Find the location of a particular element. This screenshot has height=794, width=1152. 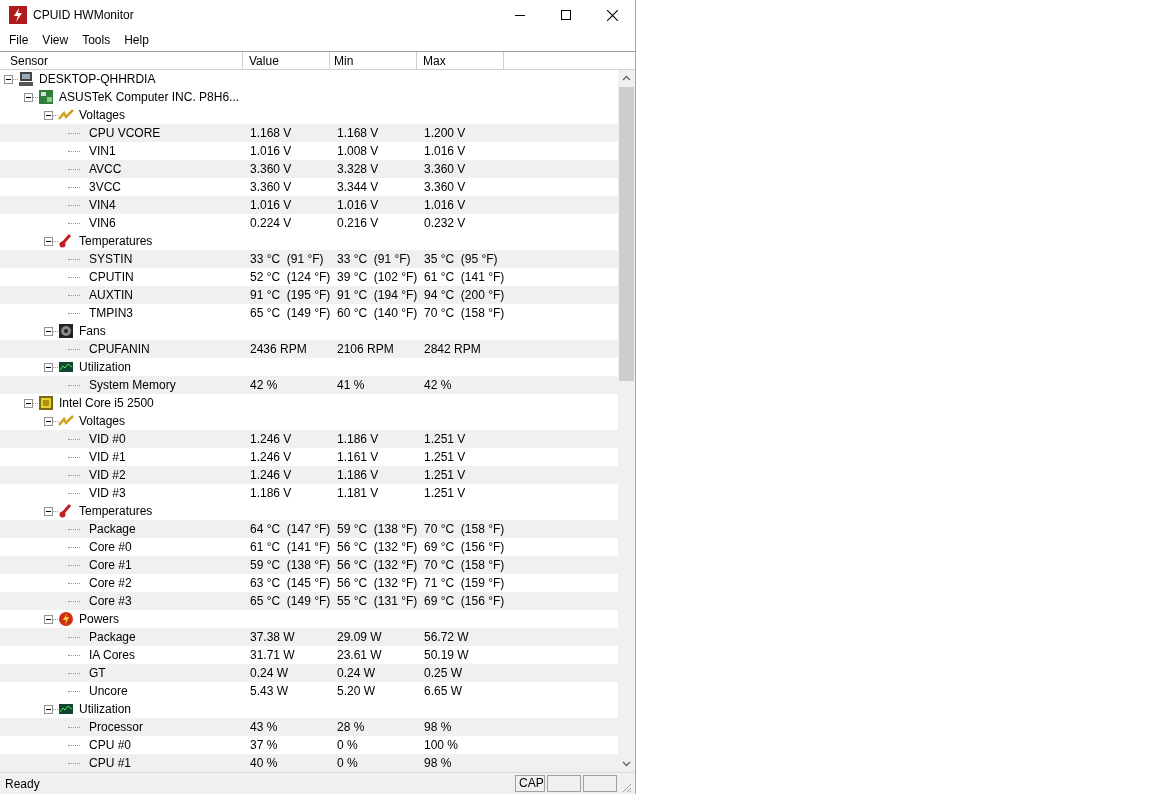

sensor-name: AUXTIN is located at coordinates (111, 295).